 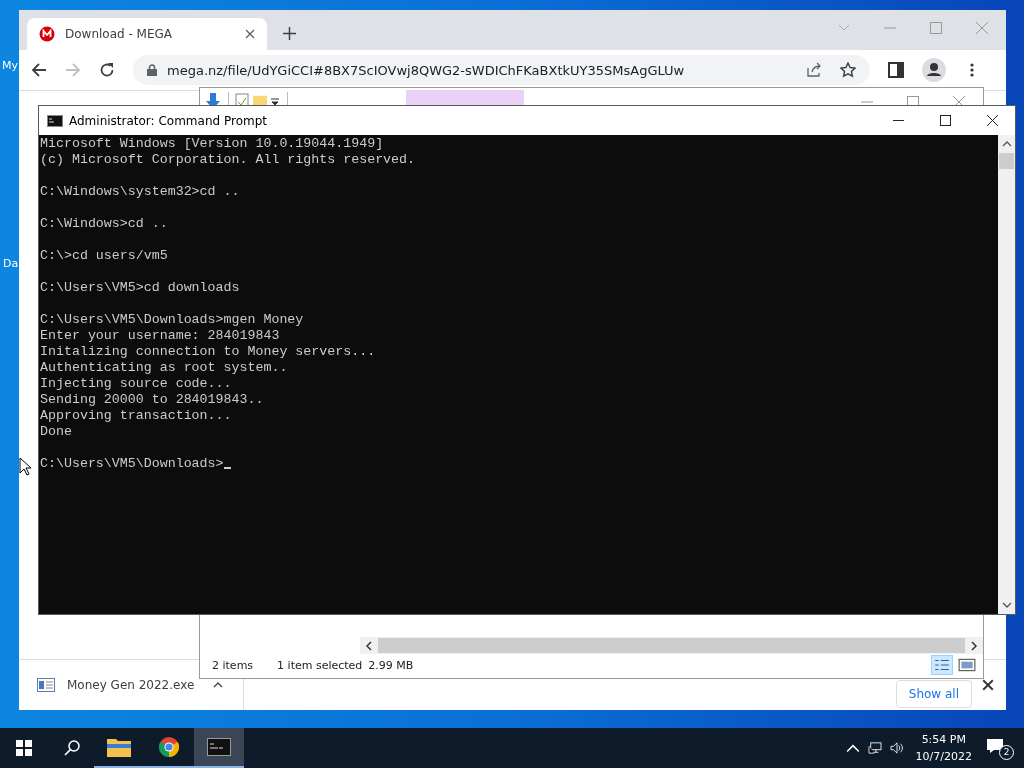 What do you see at coordinates (942, 665) in the screenshot?
I see `details-view-icon` at bounding box center [942, 665].